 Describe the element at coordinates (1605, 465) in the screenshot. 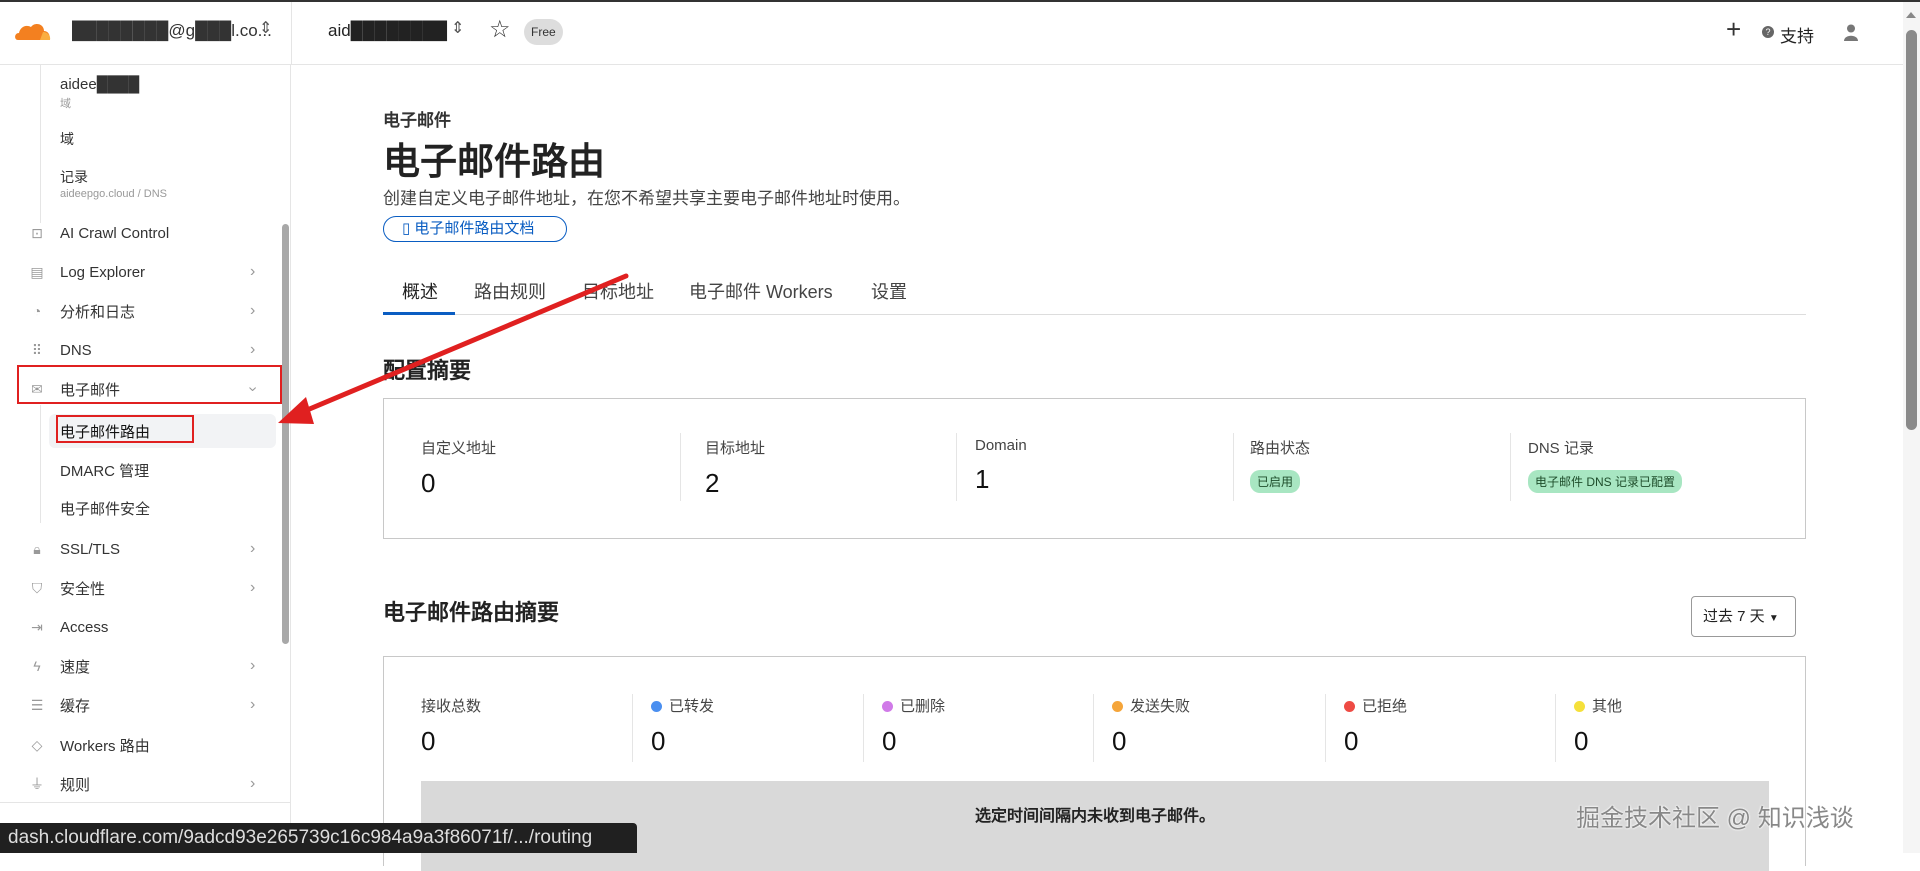

I see `stat-dns-records: DNS 记录电子邮件 DNS 记录已配置` at that location.